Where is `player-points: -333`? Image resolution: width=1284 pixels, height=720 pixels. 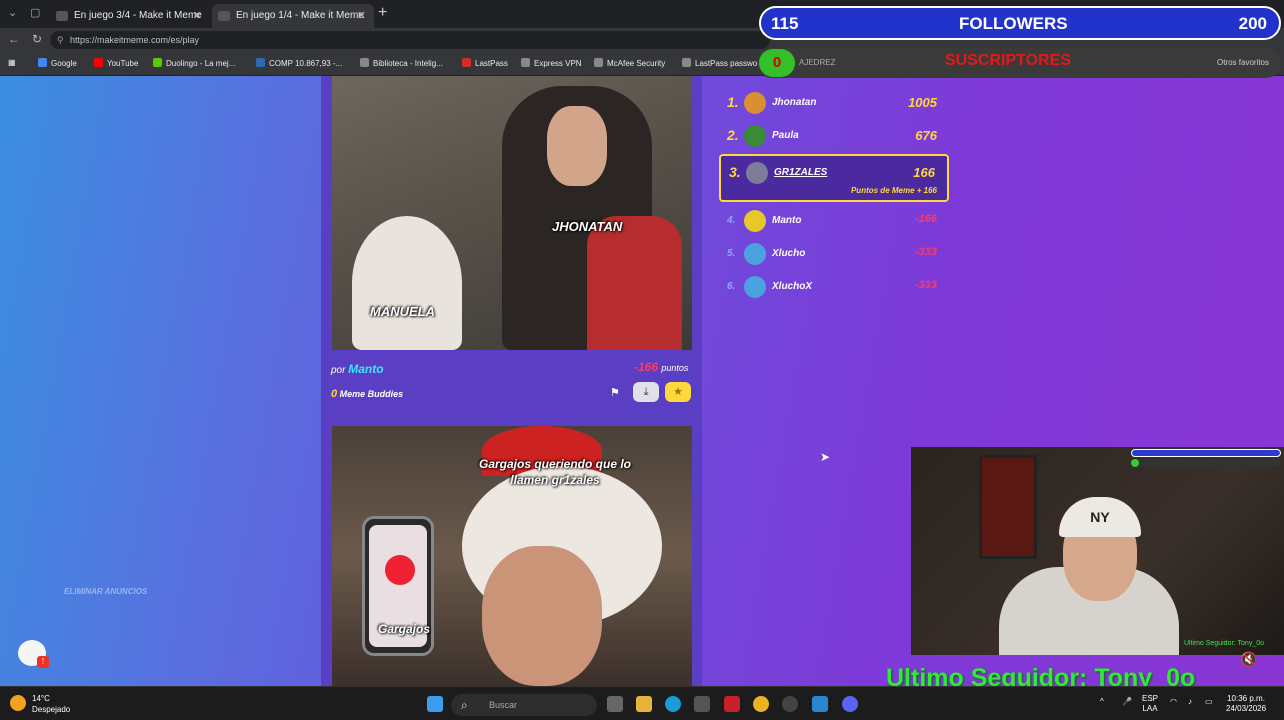
player-points: -333 is located at coordinates (925, 285).